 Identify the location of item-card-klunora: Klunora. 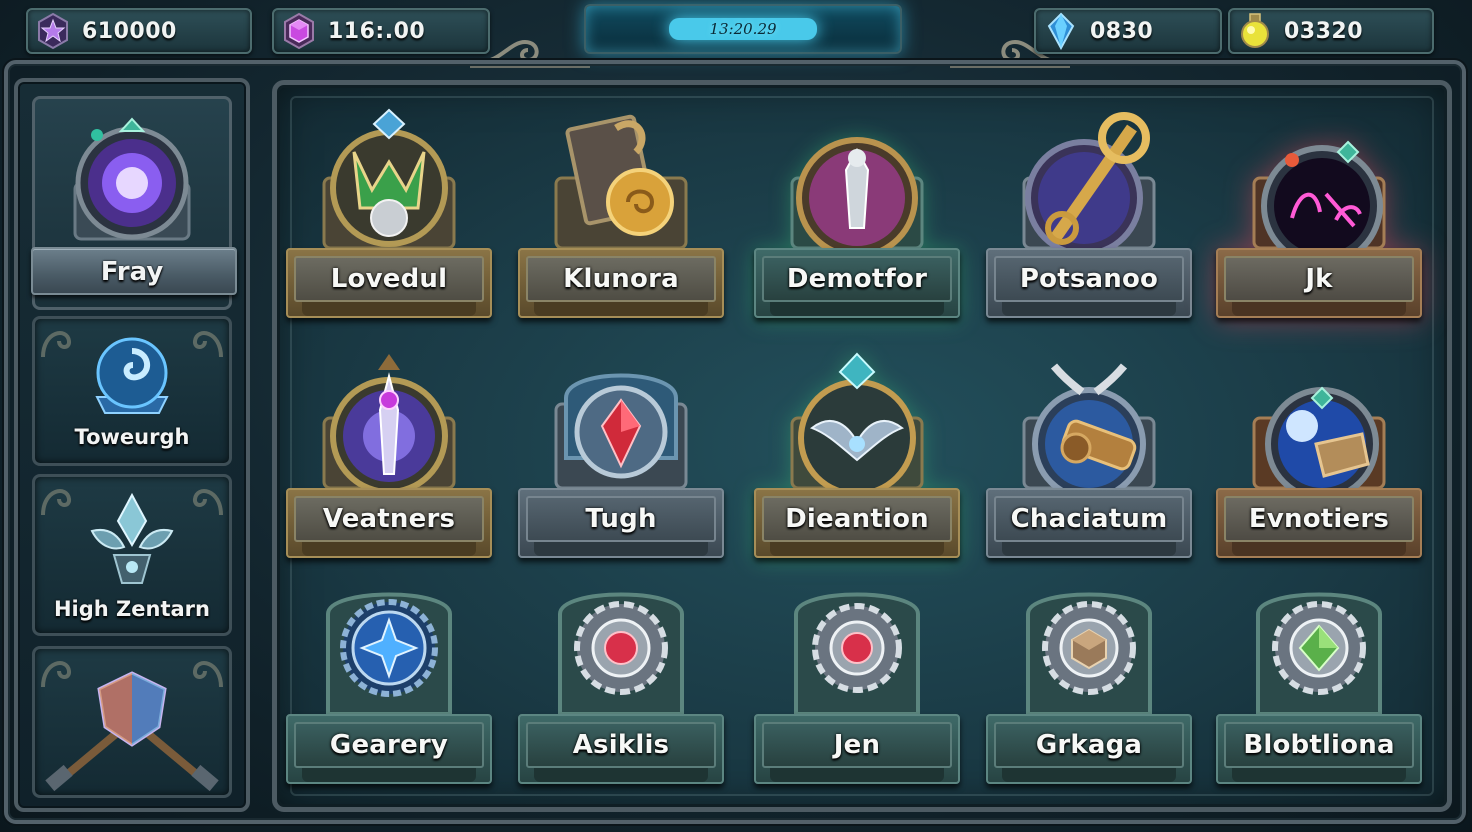
(621, 198).